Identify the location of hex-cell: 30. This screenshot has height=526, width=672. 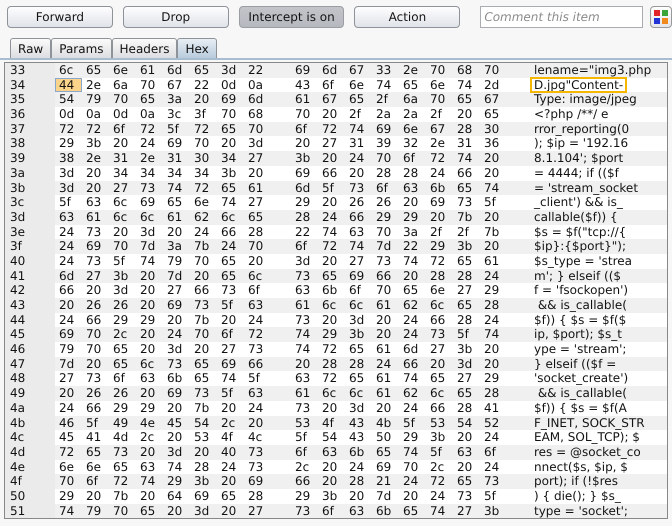
(493, 129).